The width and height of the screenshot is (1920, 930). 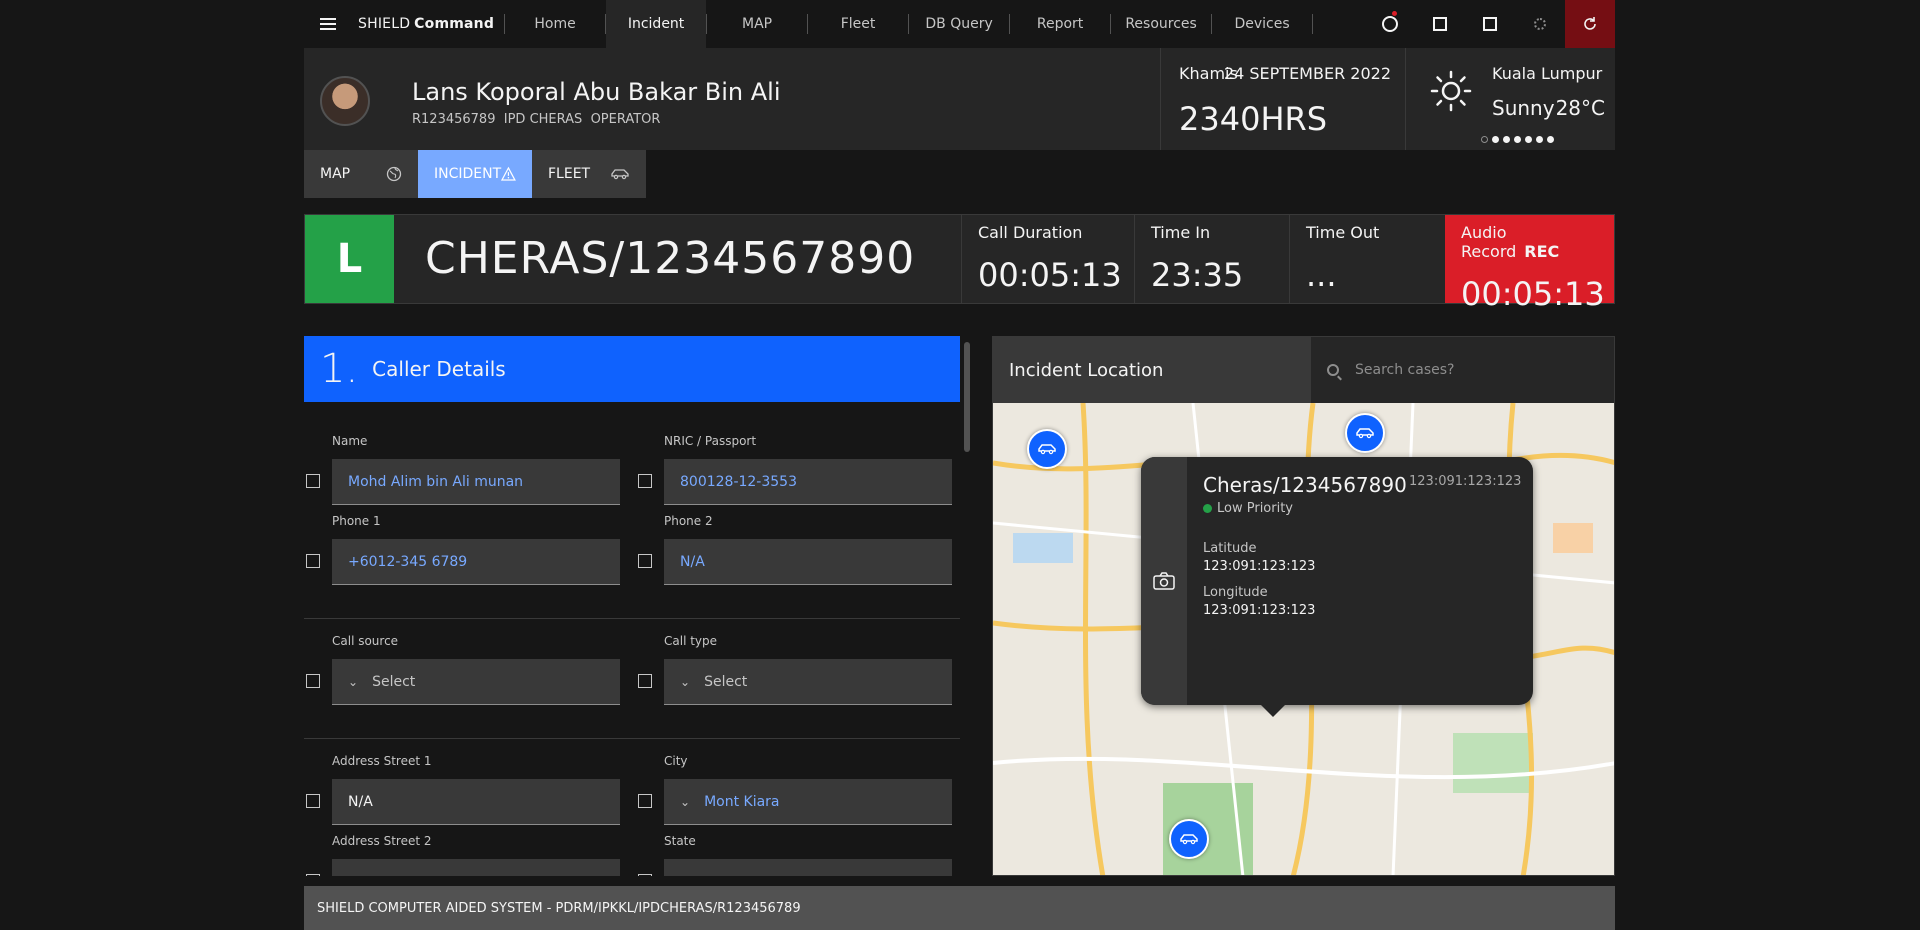 What do you see at coordinates (1207, 508) in the screenshot?
I see `priority-dot-icon` at bounding box center [1207, 508].